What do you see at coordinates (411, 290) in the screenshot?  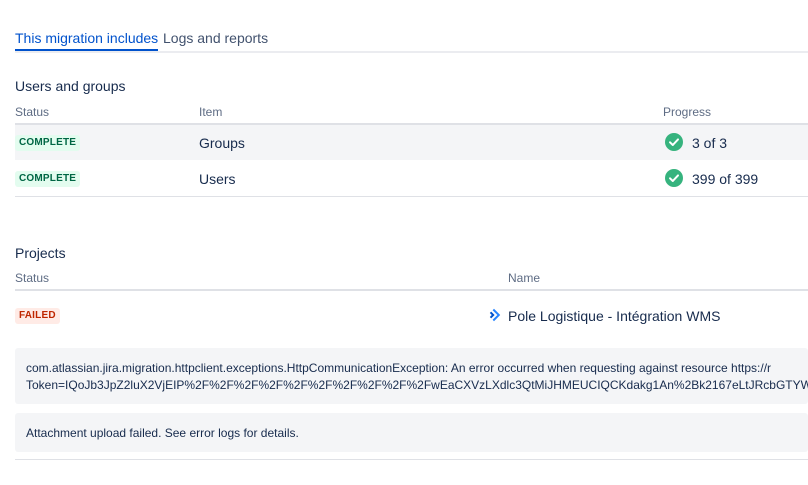 I see `projects-header-divider` at bounding box center [411, 290].